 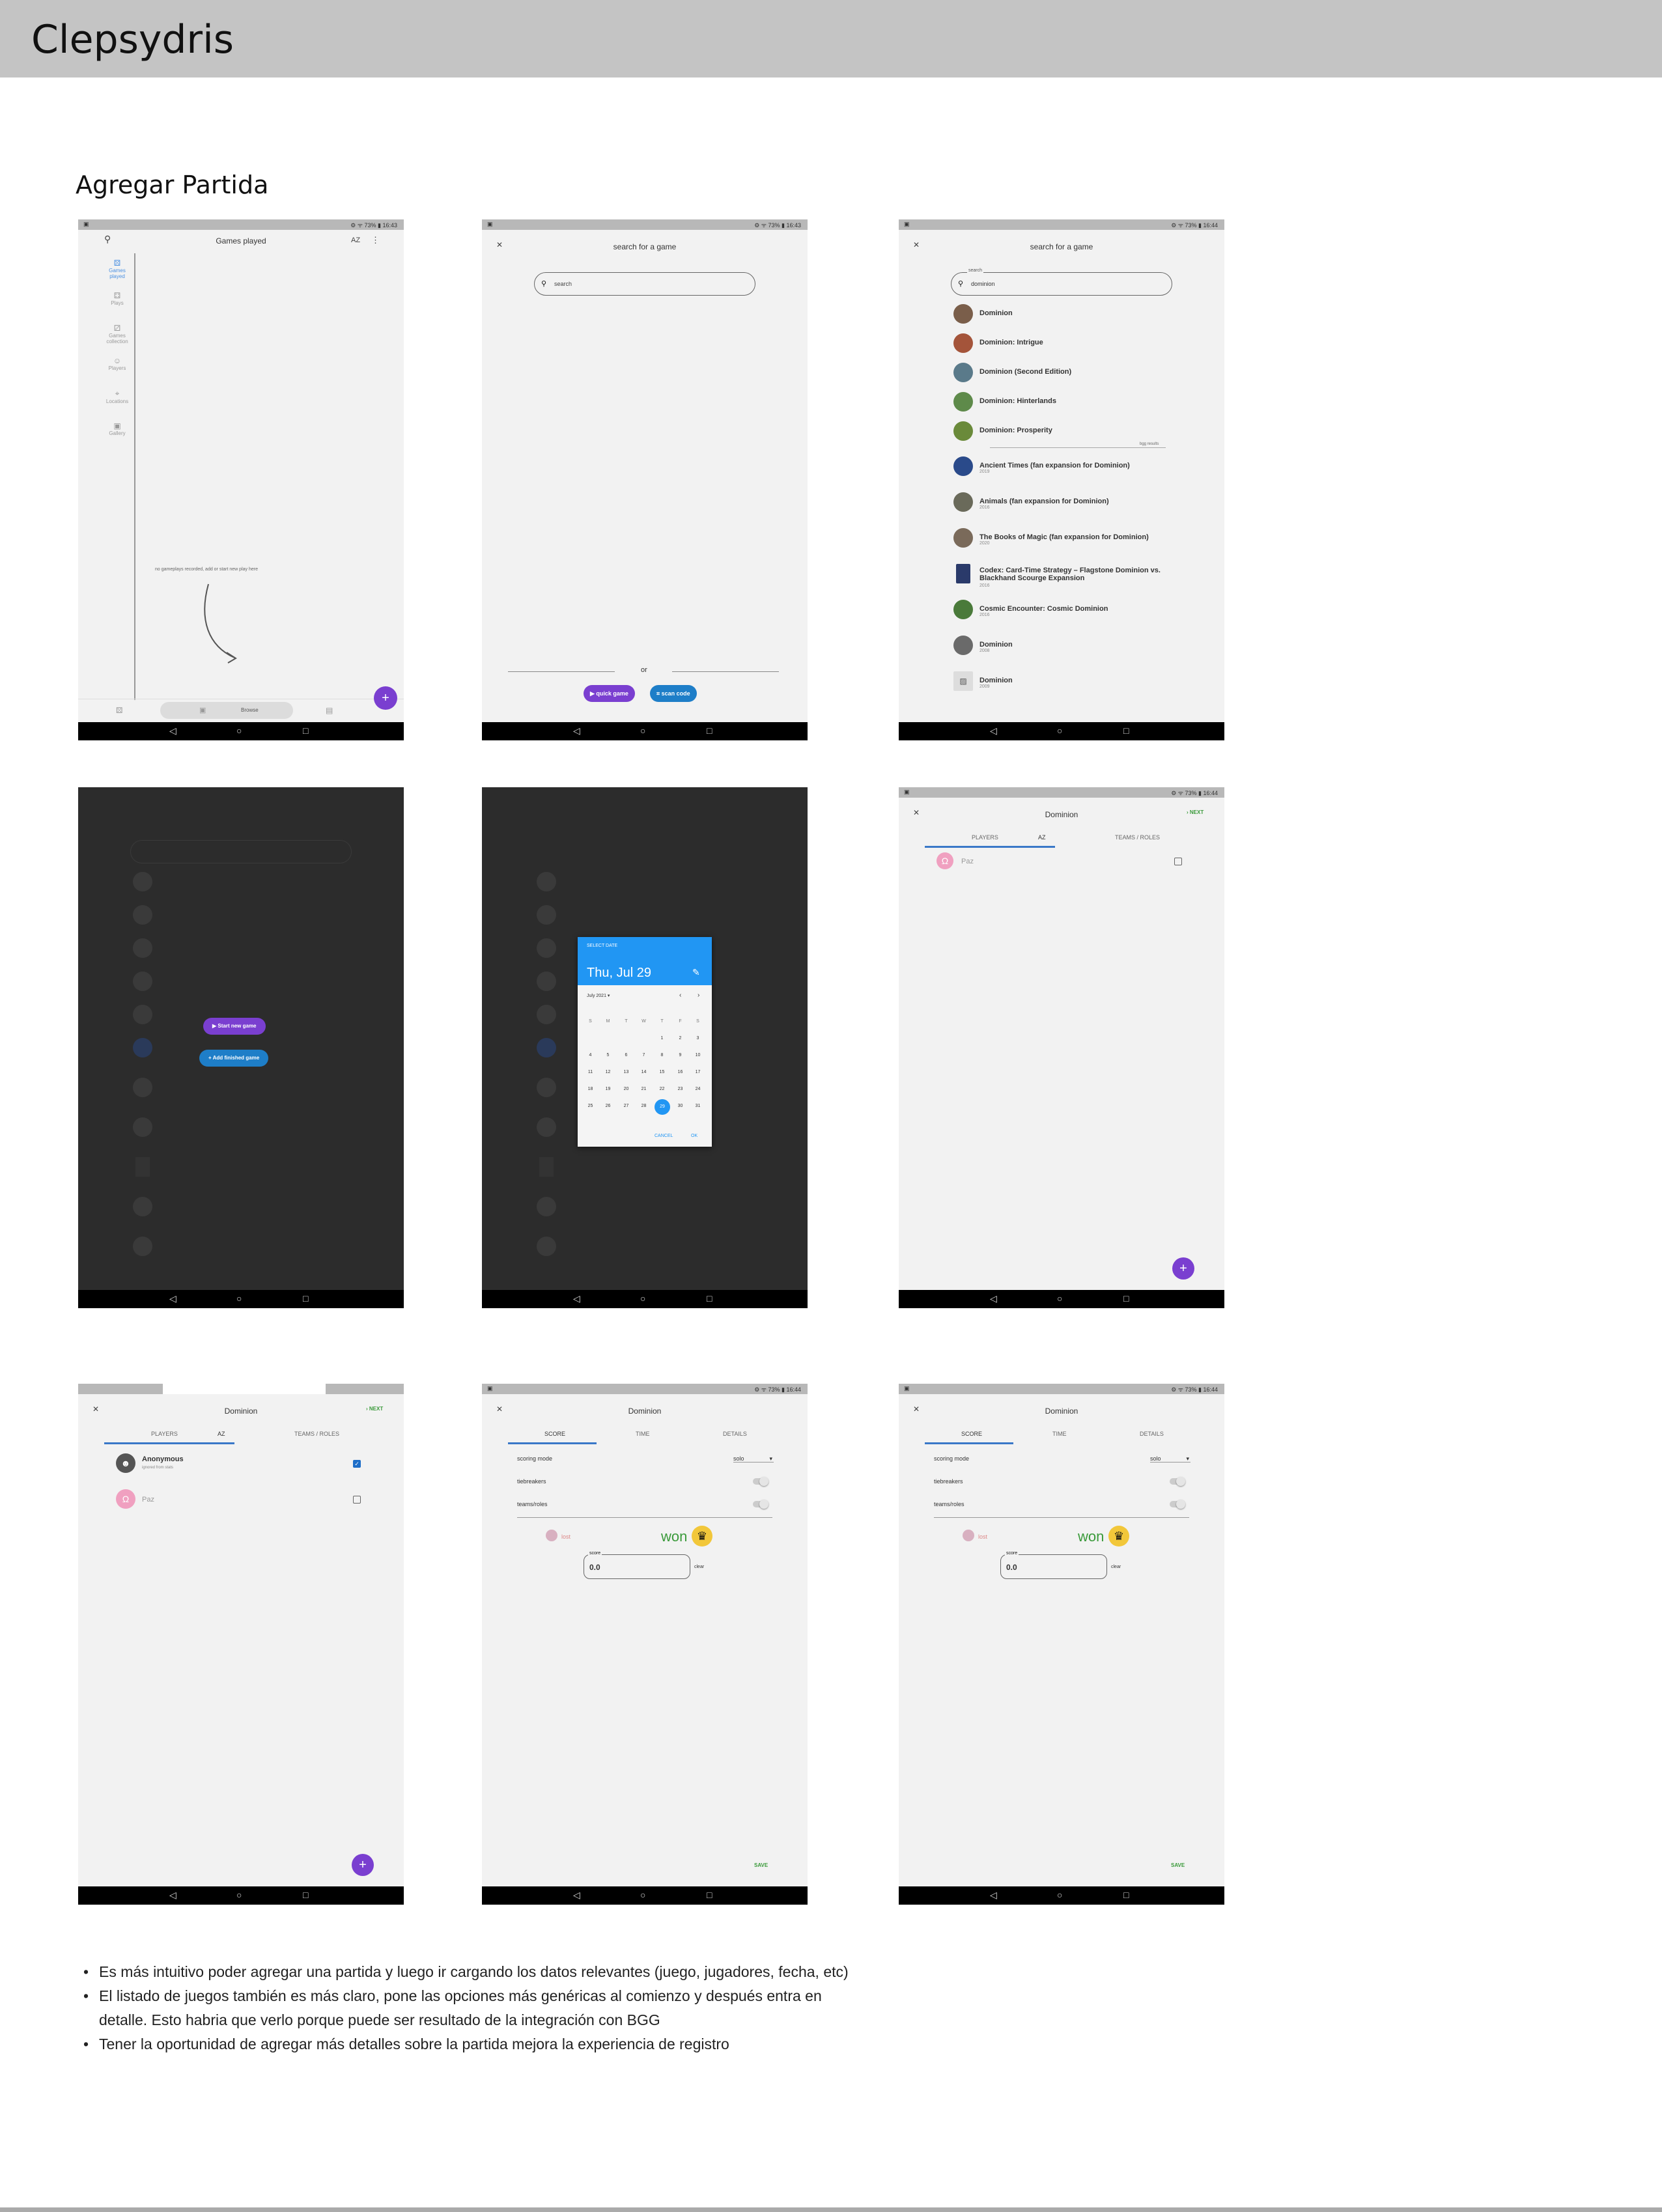 What do you see at coordinates (1152, 1434) in the screenshot?
I see `tab-details: DETAILS` at bounding box center [1152, 1434].